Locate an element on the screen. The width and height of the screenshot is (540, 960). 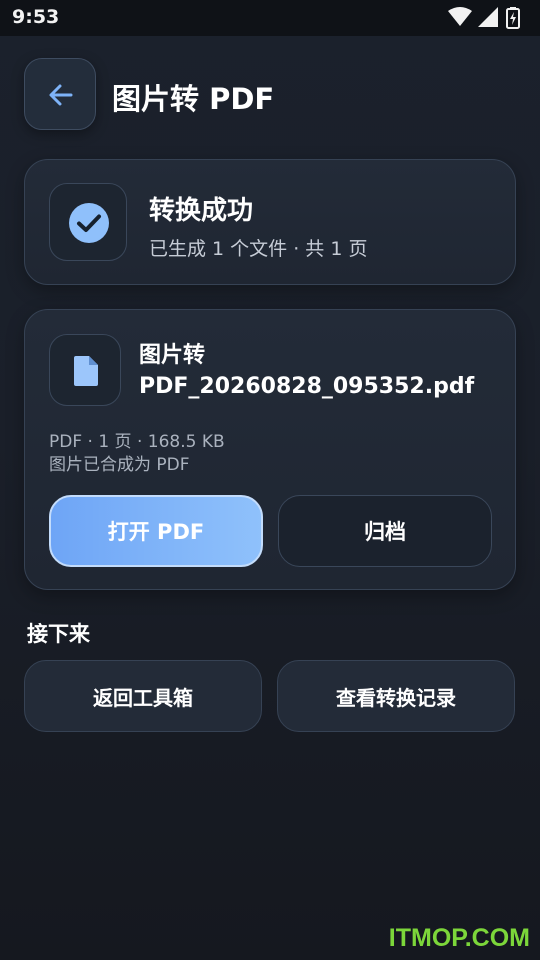
back-to-toolbox-label: 返回工具箱 is located at coordinates (143, 697).